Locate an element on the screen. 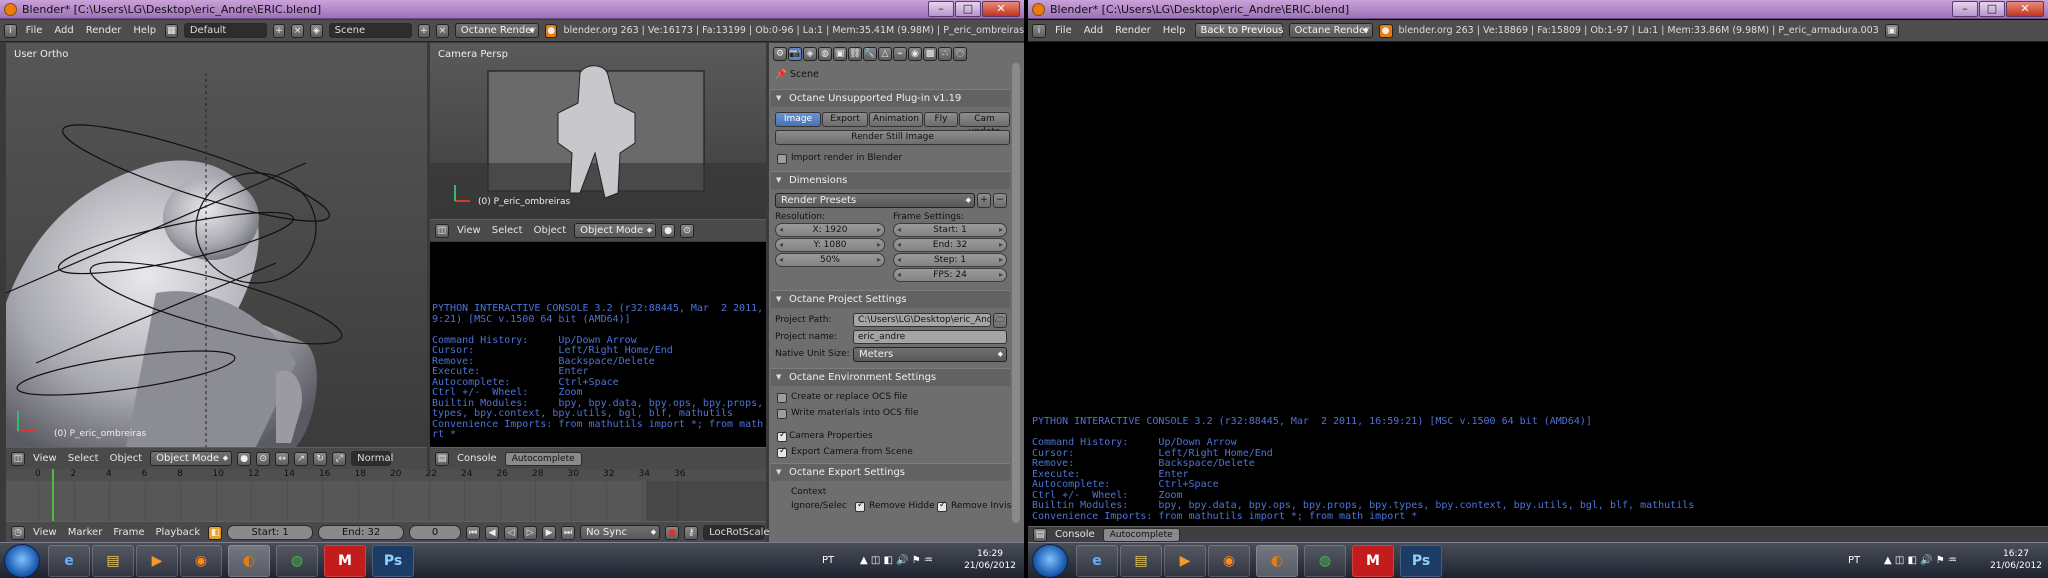  menu-object: Object is located at coordinates (550, 230).